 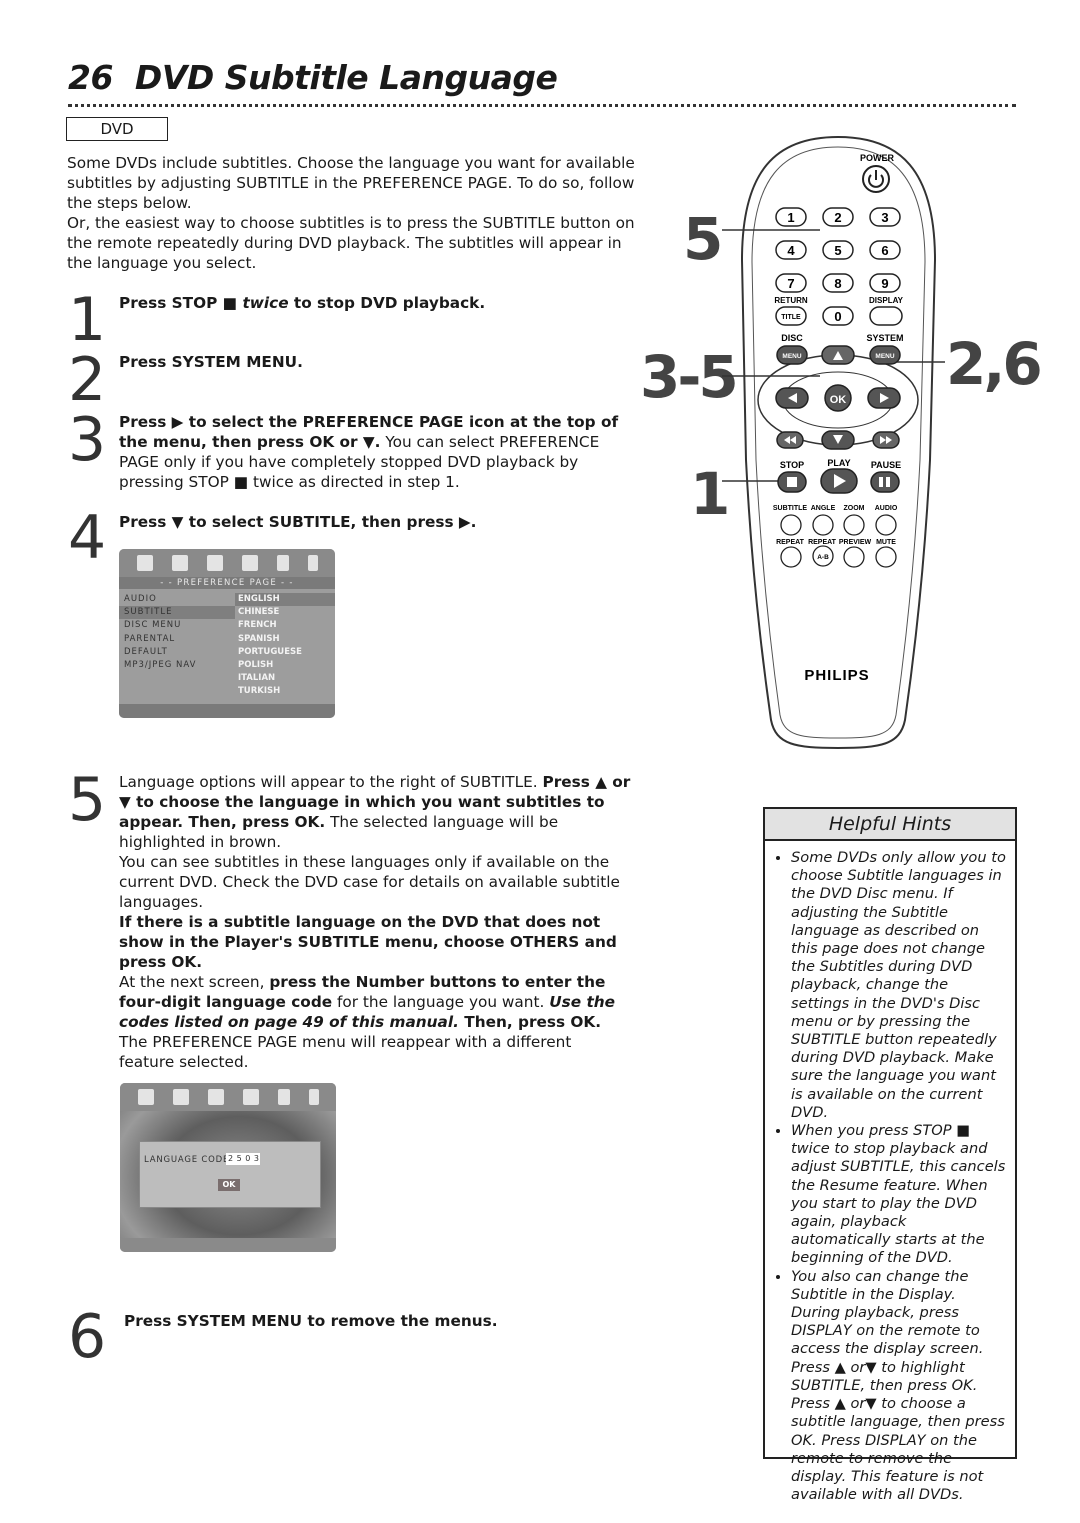 I want to click on angle-label: ANGLE, so click(x=823, y=508).